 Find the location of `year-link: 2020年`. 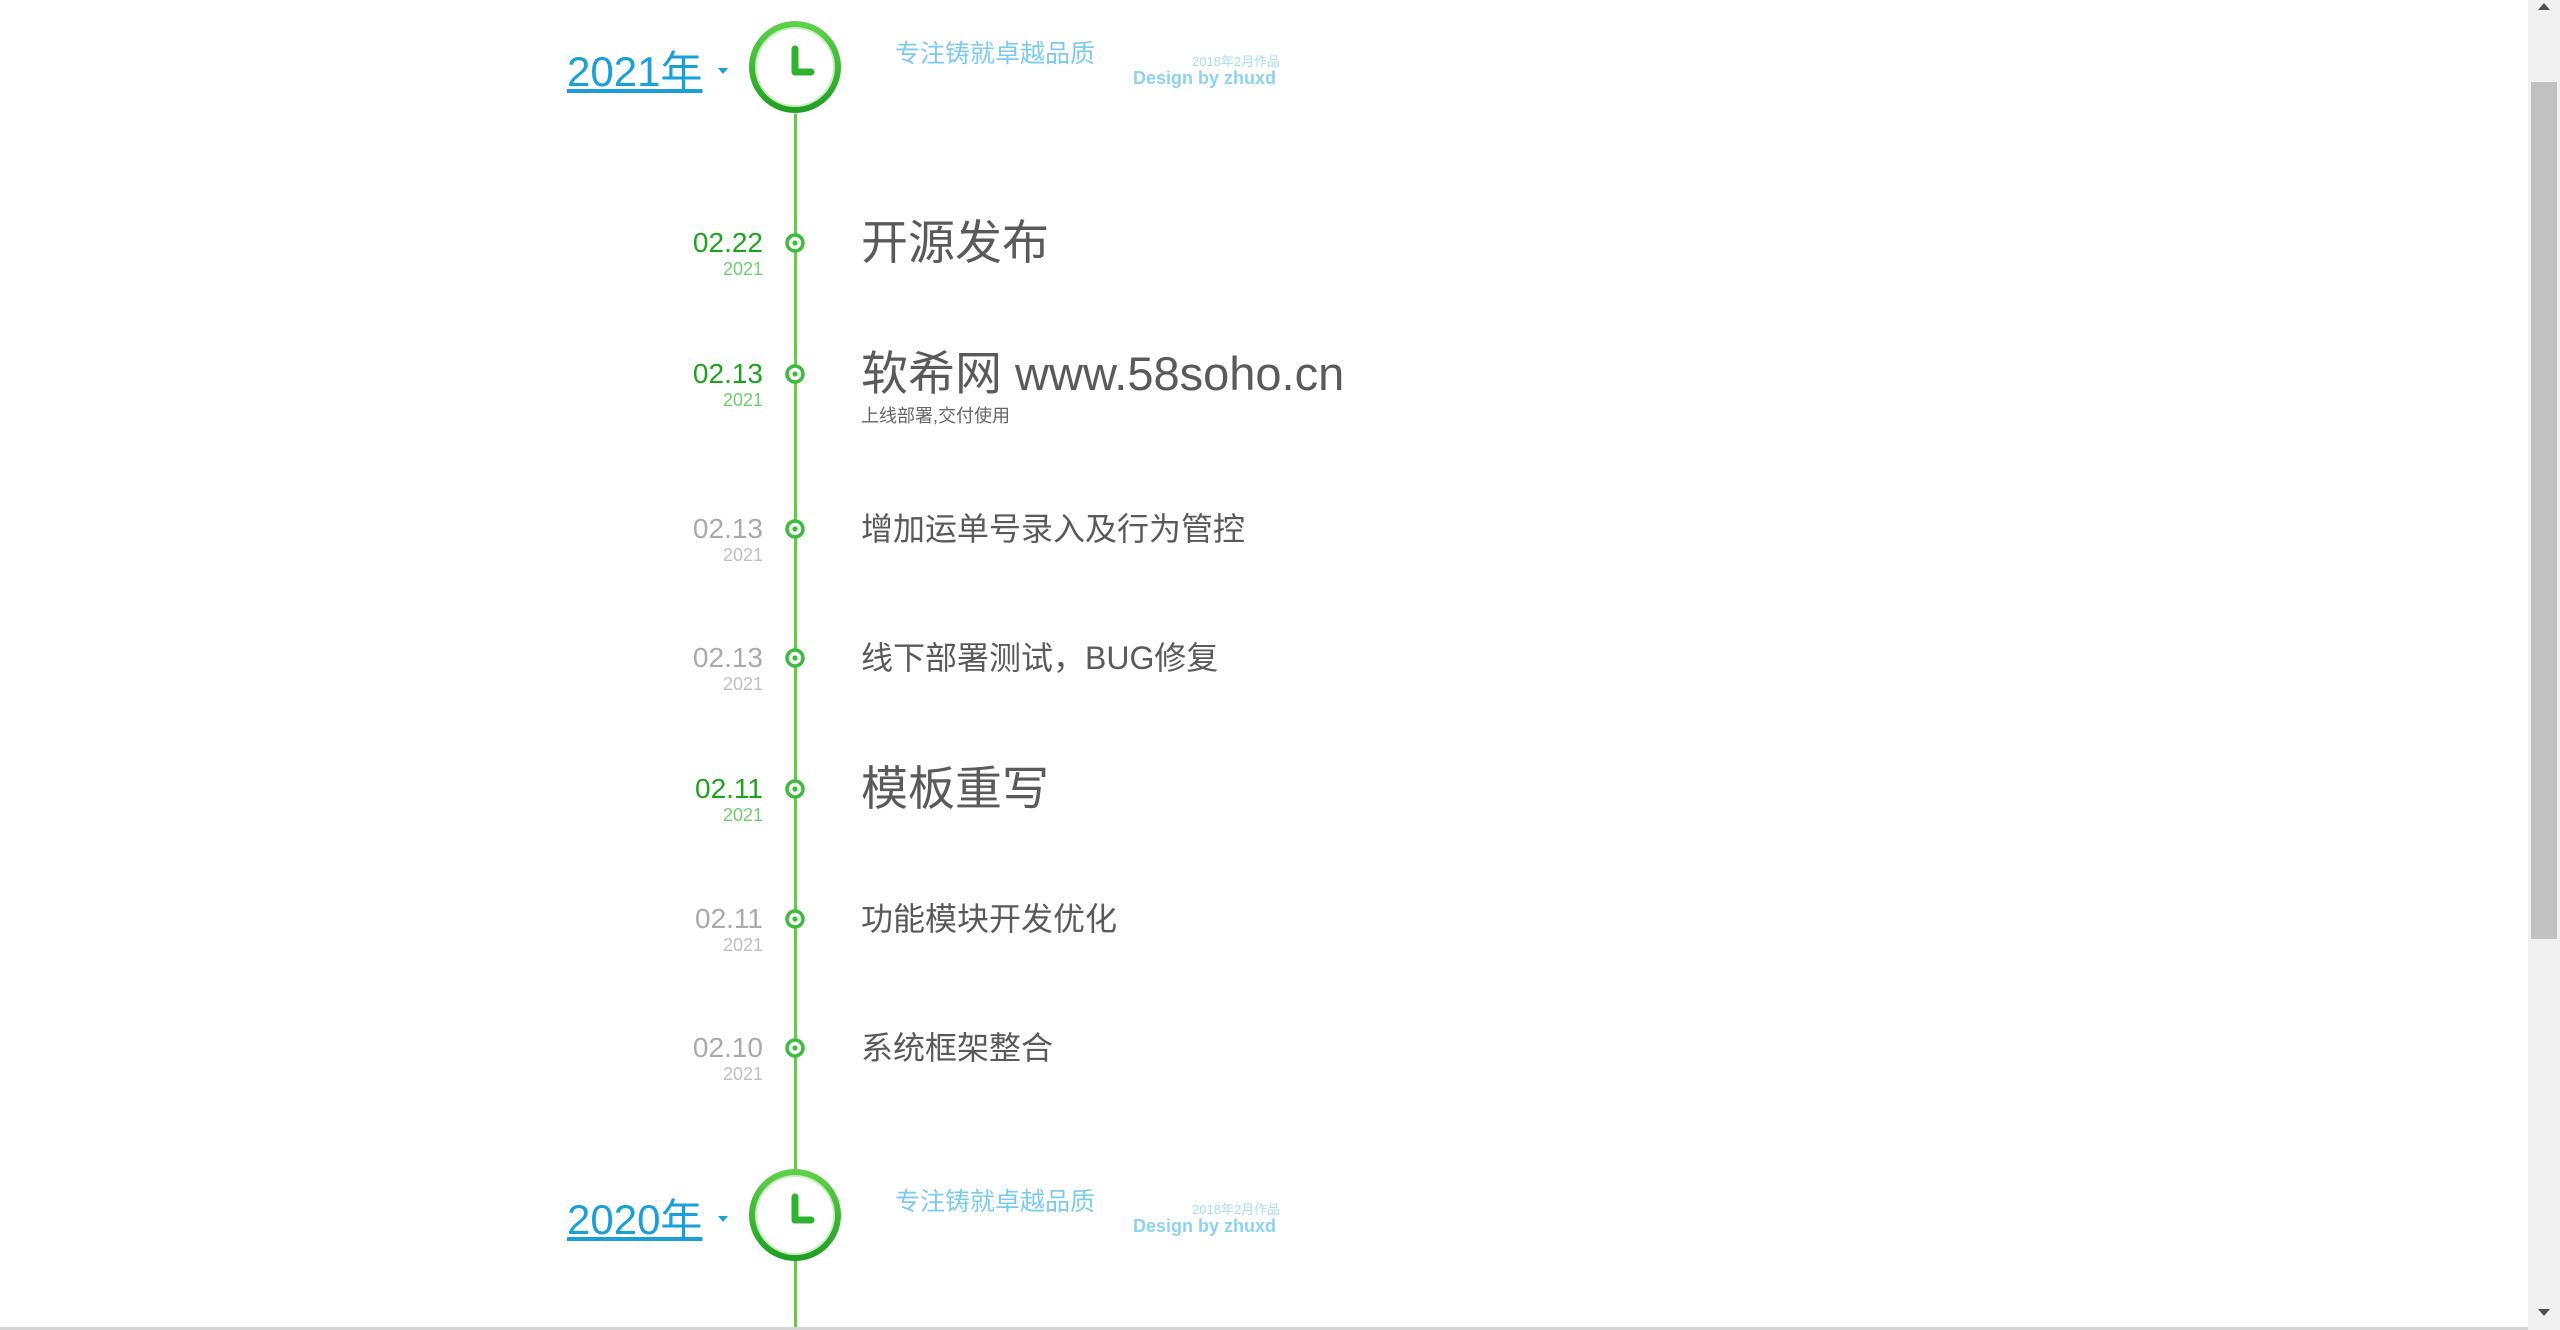

year-link: 2020年 is located at coordinates (634, 1220).